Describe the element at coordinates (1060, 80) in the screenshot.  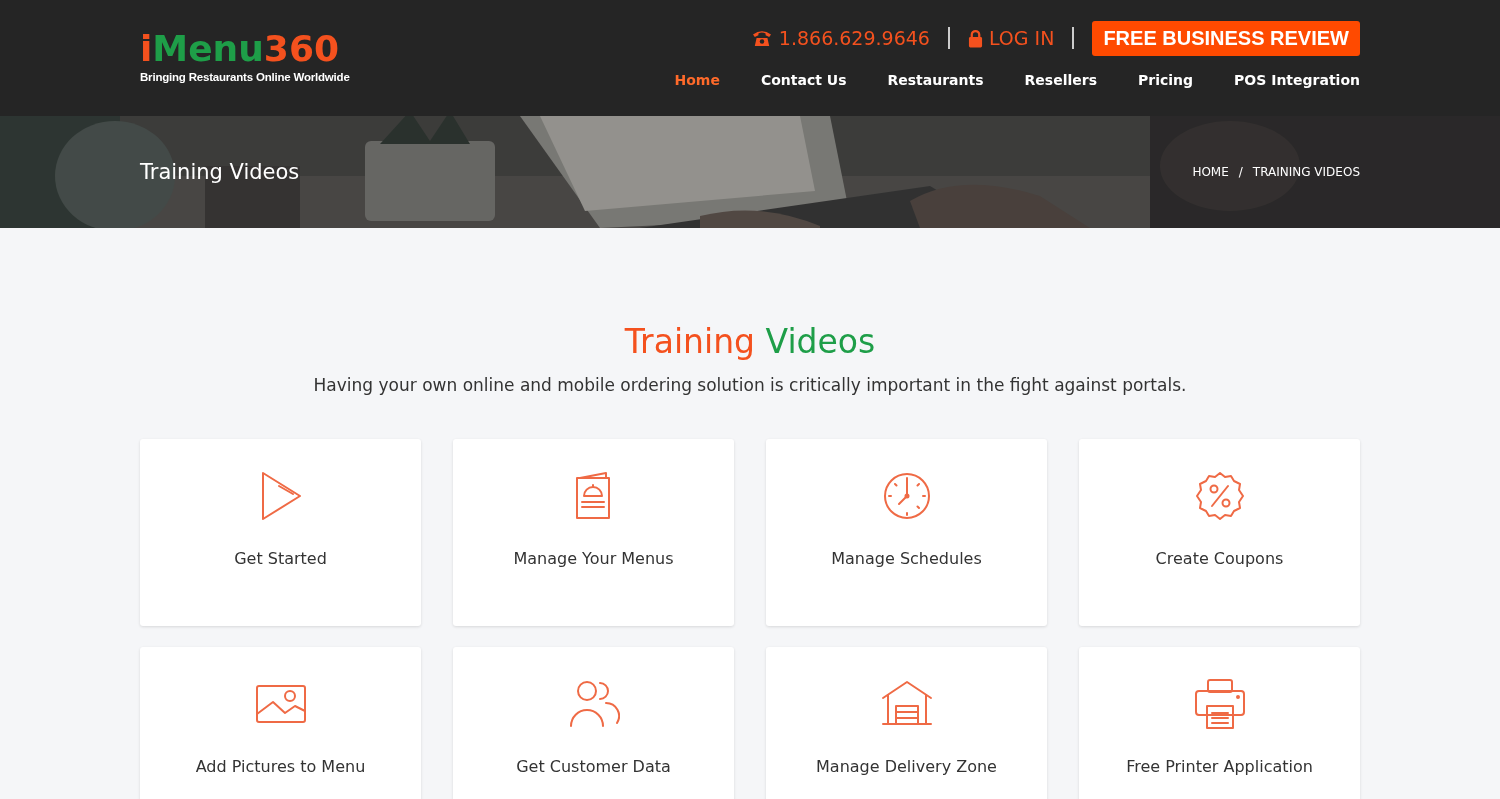
I see `nav-link: Resellers` at that location.